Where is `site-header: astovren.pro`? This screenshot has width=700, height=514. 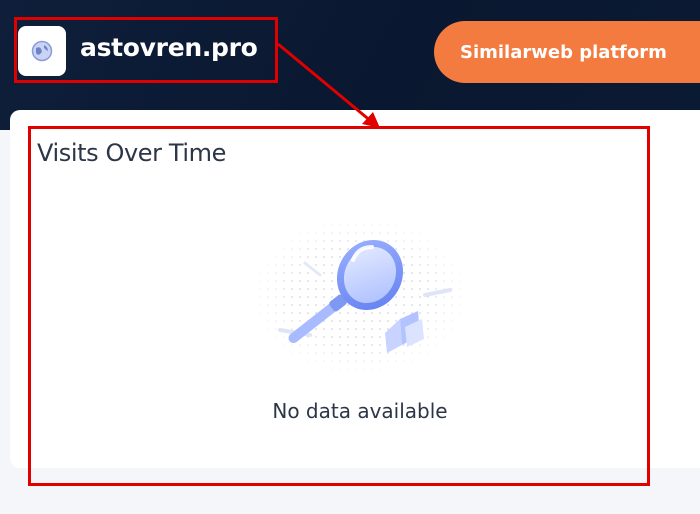
site-header: astovren.pro is located at coordinates (146, 50).